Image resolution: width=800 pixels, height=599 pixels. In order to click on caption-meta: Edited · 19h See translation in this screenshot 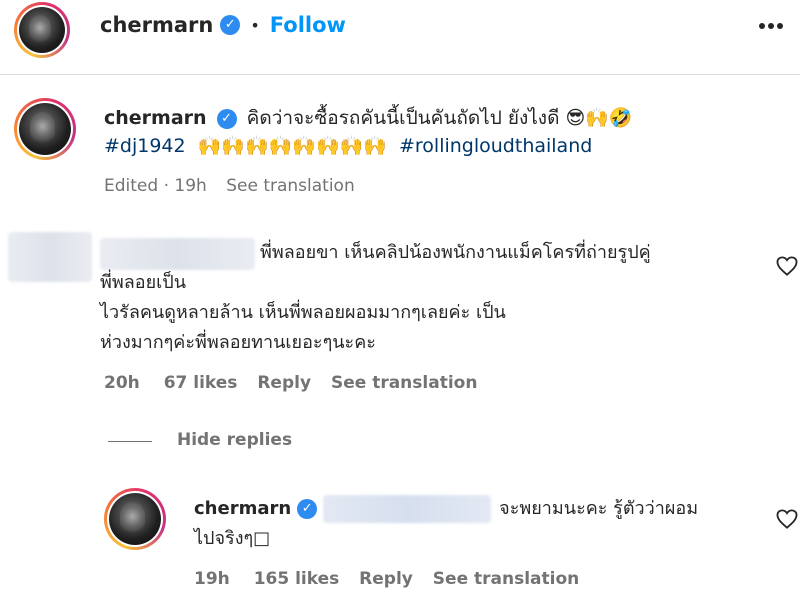, I will do `click(229, 186)`.